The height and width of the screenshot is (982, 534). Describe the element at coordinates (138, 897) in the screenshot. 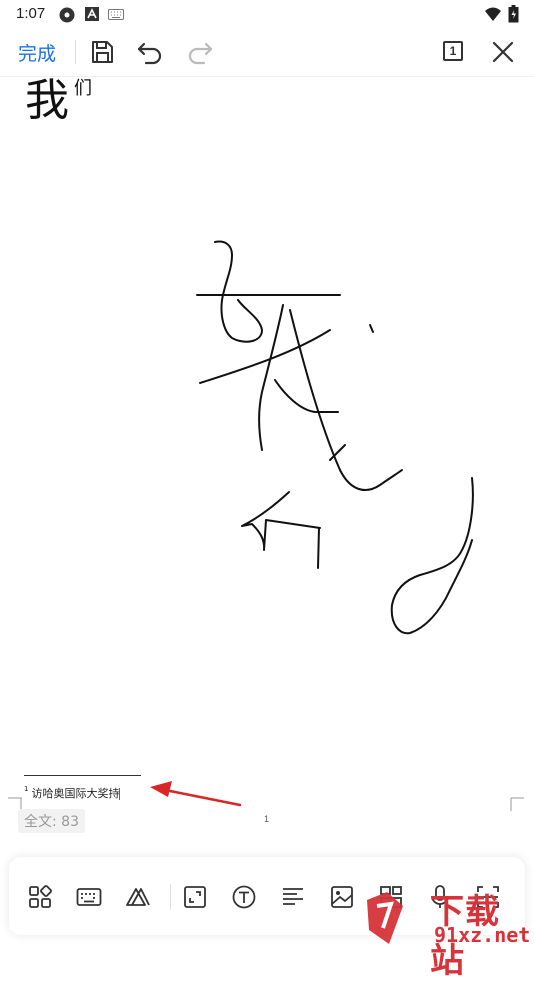

I see `handwriting-icon` at that location.